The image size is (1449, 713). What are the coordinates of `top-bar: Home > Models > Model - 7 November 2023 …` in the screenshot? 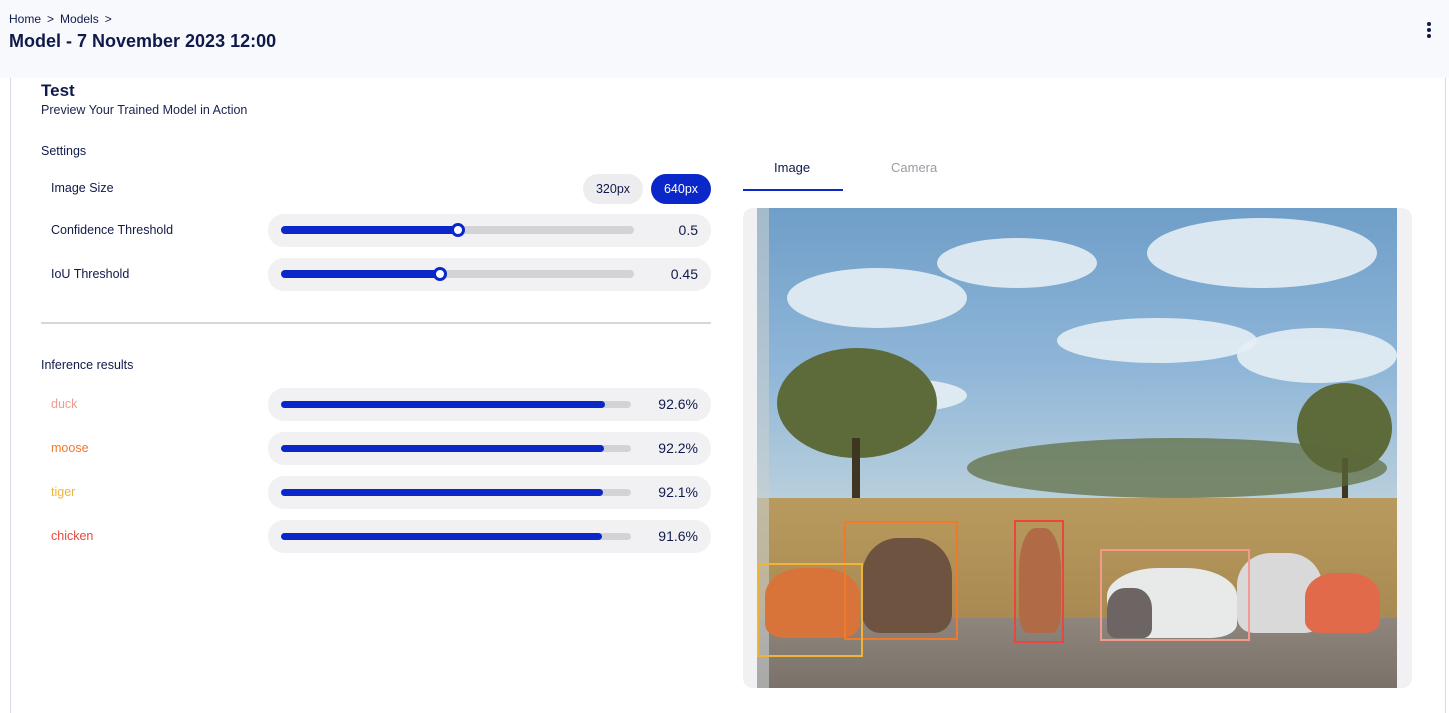 It's located at (724, 39).